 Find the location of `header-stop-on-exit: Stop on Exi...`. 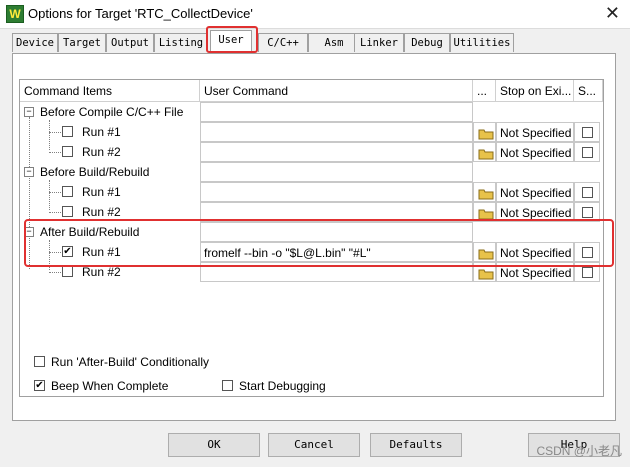

header-stop-on-exit: Stop on Exi... is located at coordinates (535, 91).